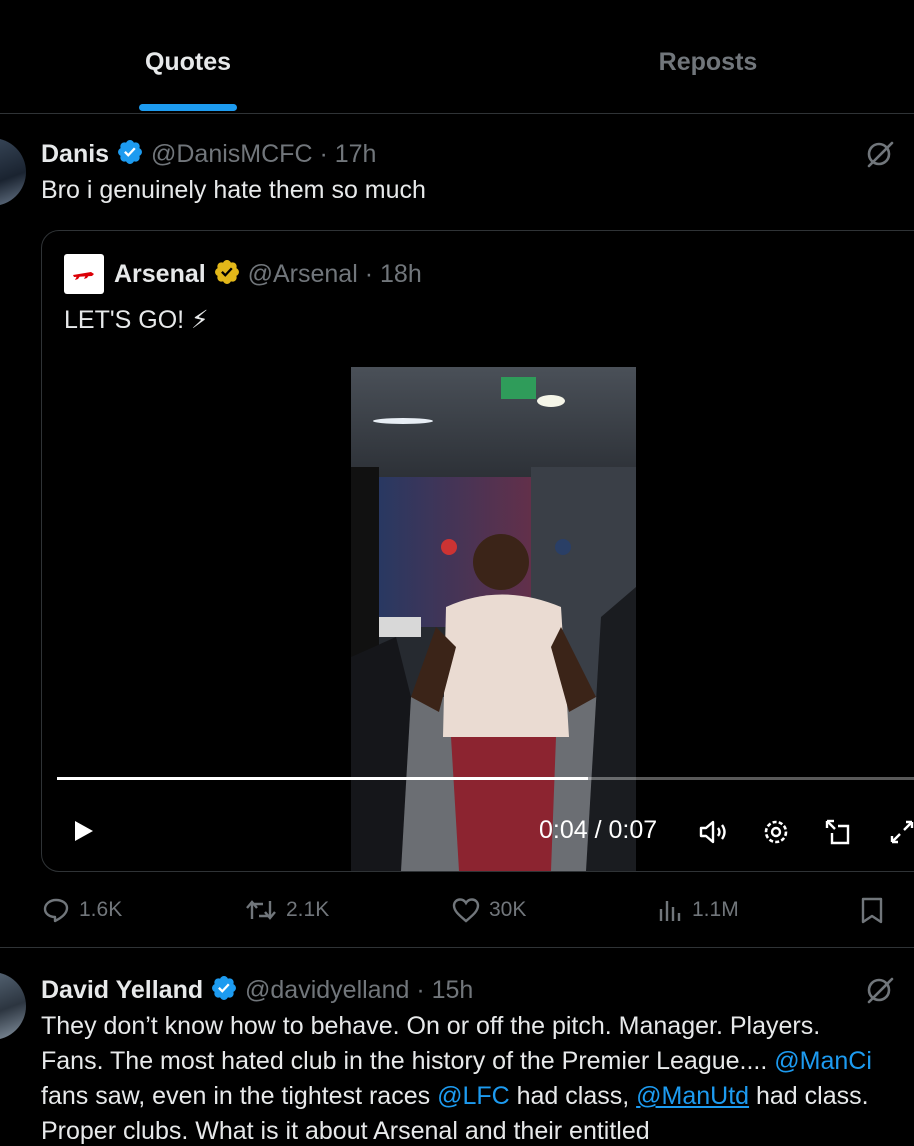 The image size is (914, 1146). I want to click on fullscreen-icon, so click(901, 834).